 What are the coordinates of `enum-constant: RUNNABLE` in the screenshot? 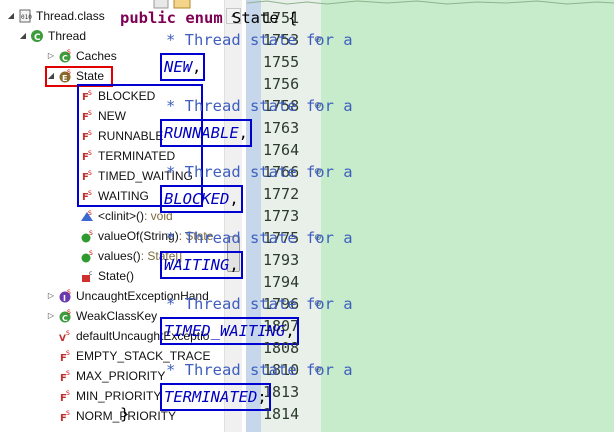 It's located at (201, 133).